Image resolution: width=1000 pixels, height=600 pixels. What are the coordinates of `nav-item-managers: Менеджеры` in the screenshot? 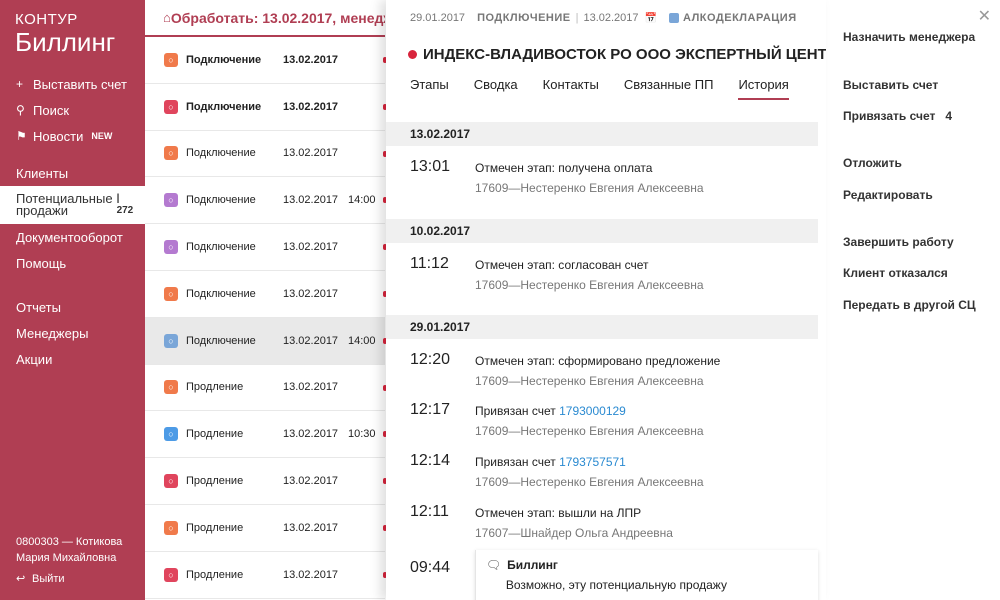 It's located at (72, 333).